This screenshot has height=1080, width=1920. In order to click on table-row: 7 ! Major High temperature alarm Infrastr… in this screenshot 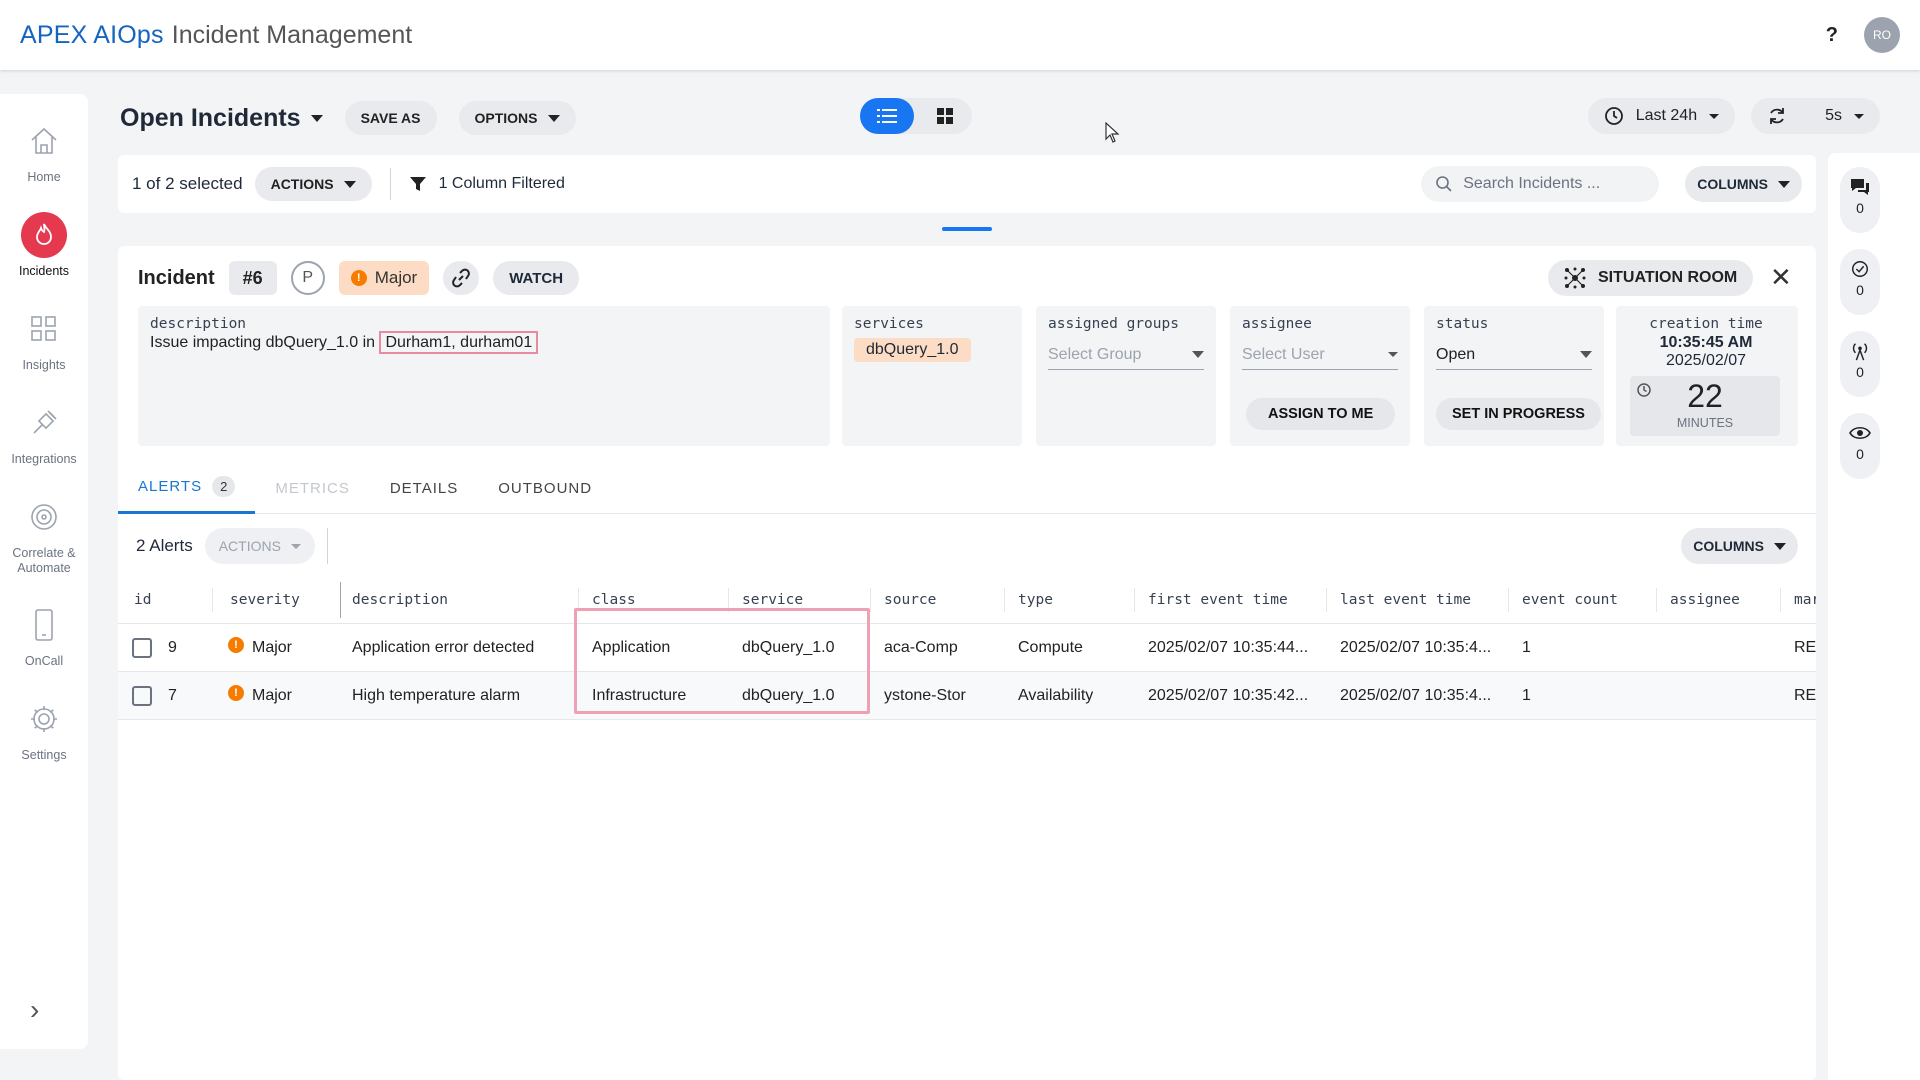, I will do `click(967, 696)`.